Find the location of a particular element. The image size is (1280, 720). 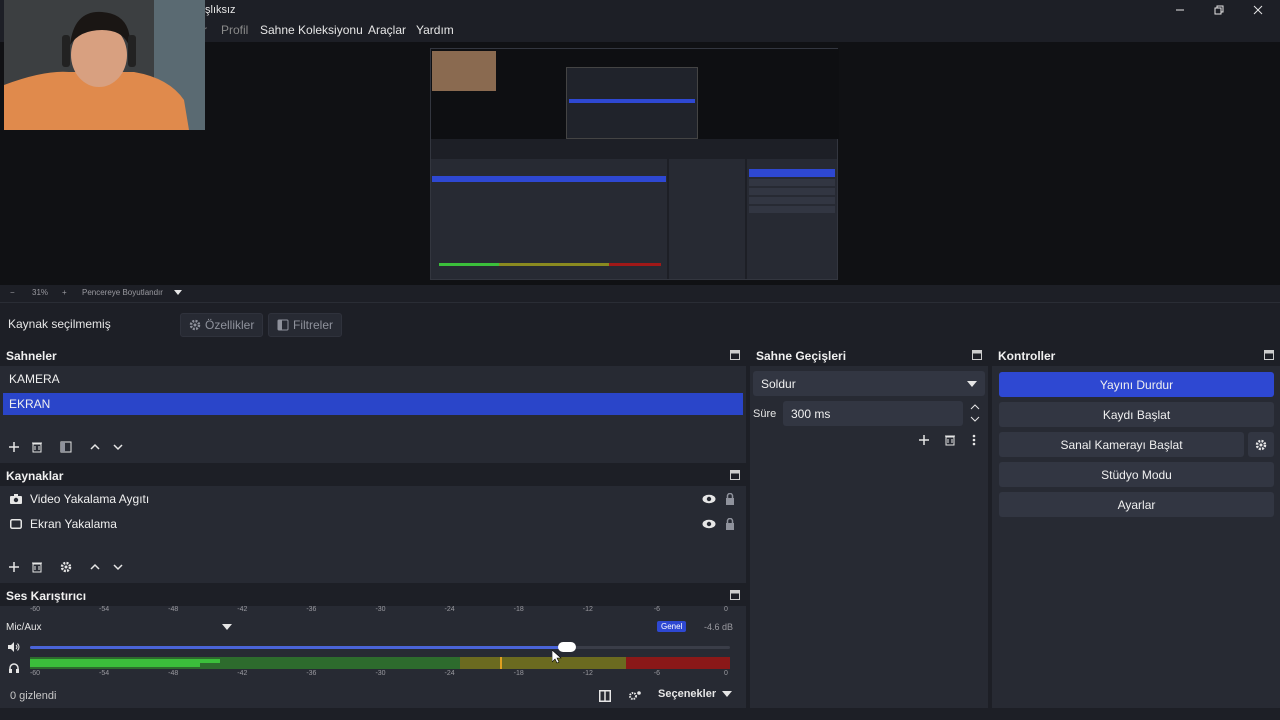

start-recording-button: Kaydı Başlat is located at coordinates (1136, 414).